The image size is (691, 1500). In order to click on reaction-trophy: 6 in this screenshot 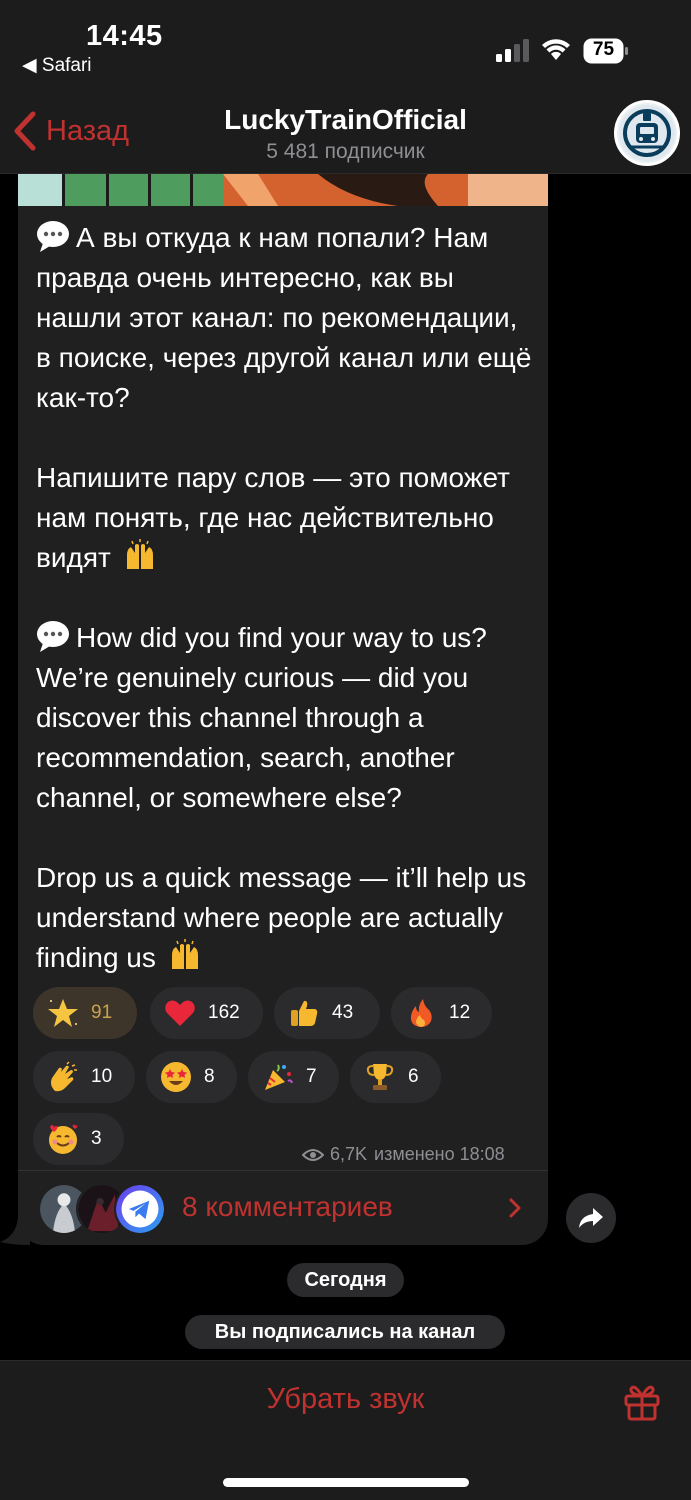, I will do `click(395, 1077)`.